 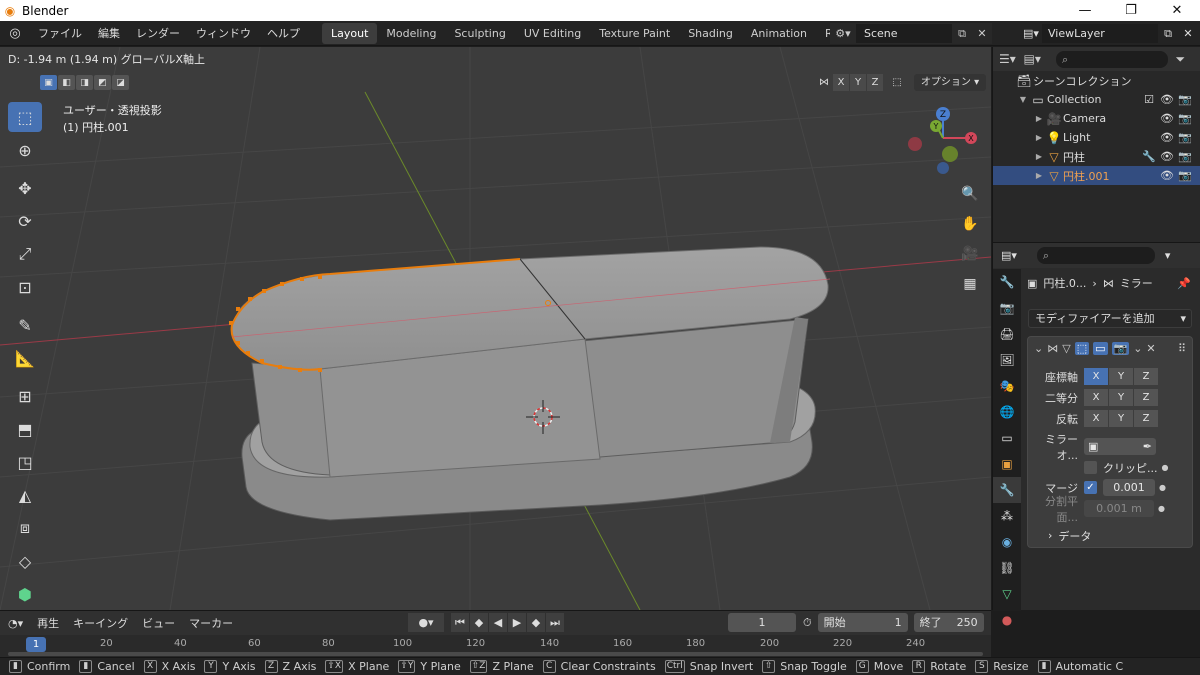 I want to click on transform-tool-icon: ⊡, so click(x=25, y=287).